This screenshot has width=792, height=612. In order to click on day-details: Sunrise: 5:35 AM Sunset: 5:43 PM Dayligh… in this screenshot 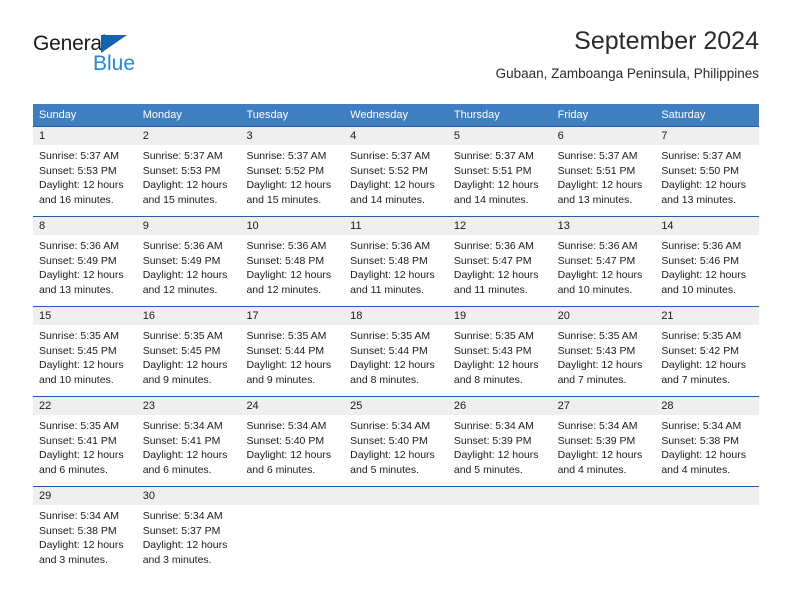, I will do `click(500, 356)`.